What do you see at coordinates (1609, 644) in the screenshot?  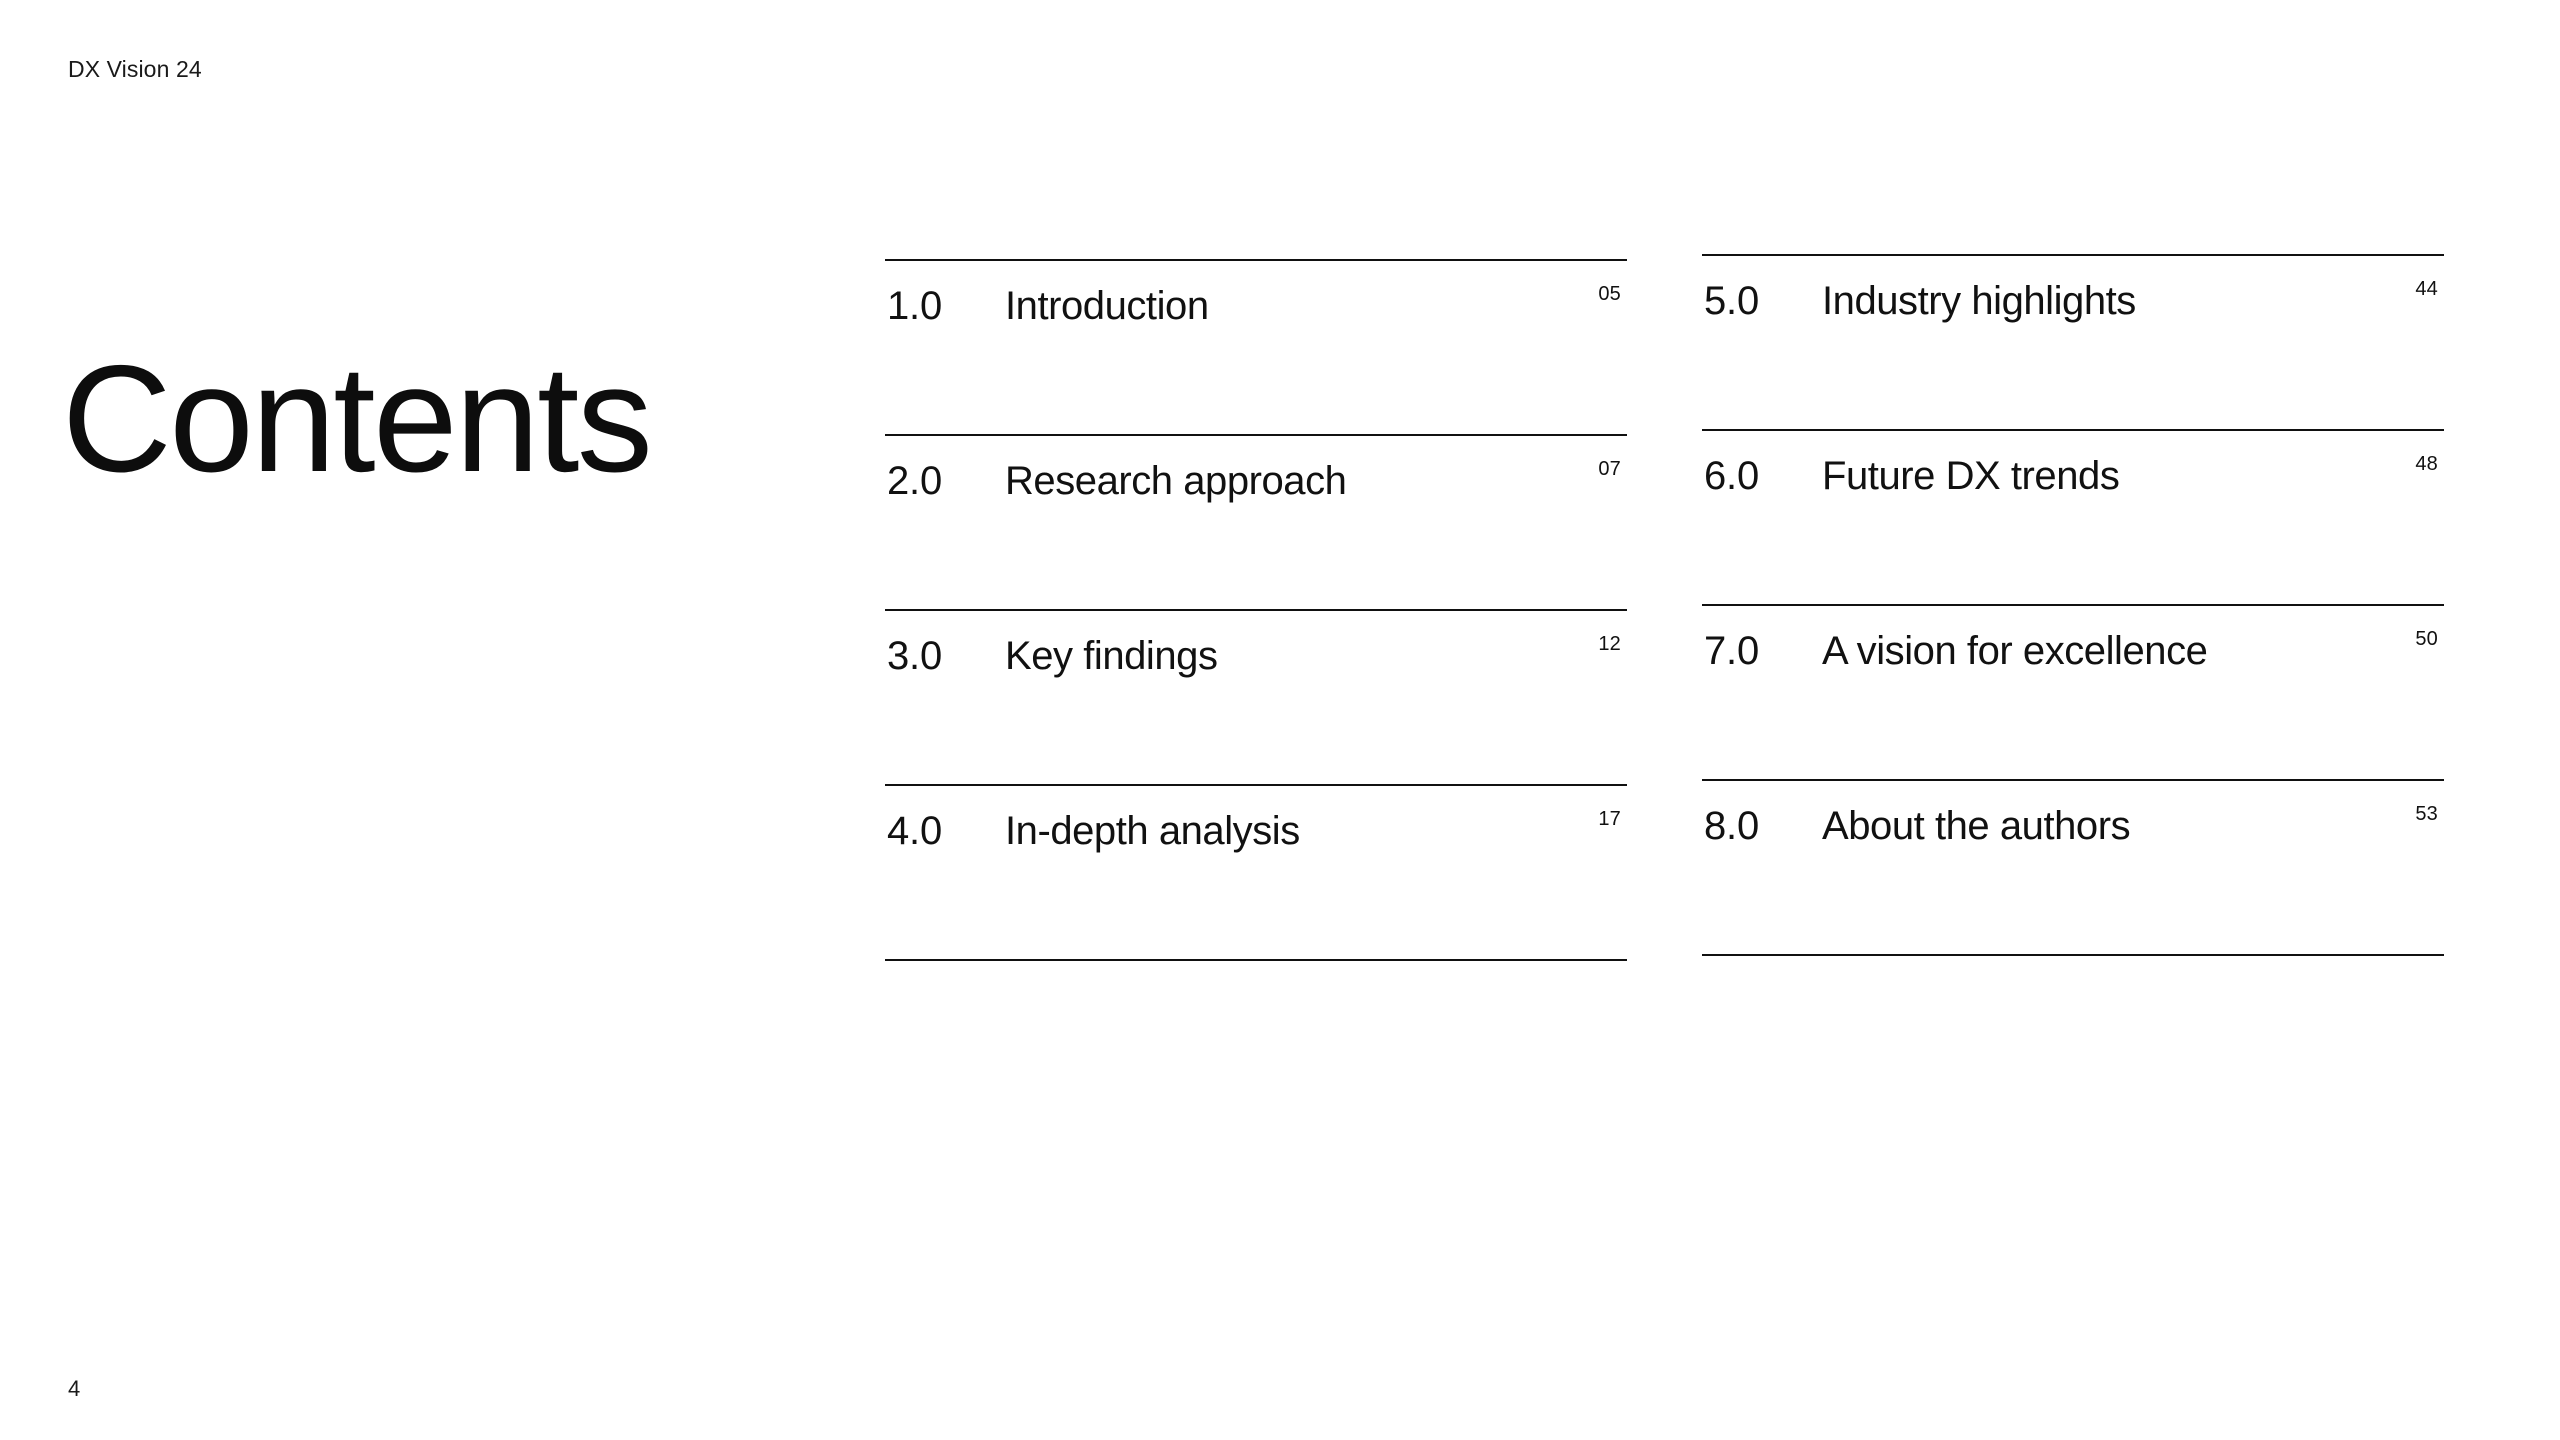 I see `toc-entry-page-number: 12` at bounding box center [1609, 644].